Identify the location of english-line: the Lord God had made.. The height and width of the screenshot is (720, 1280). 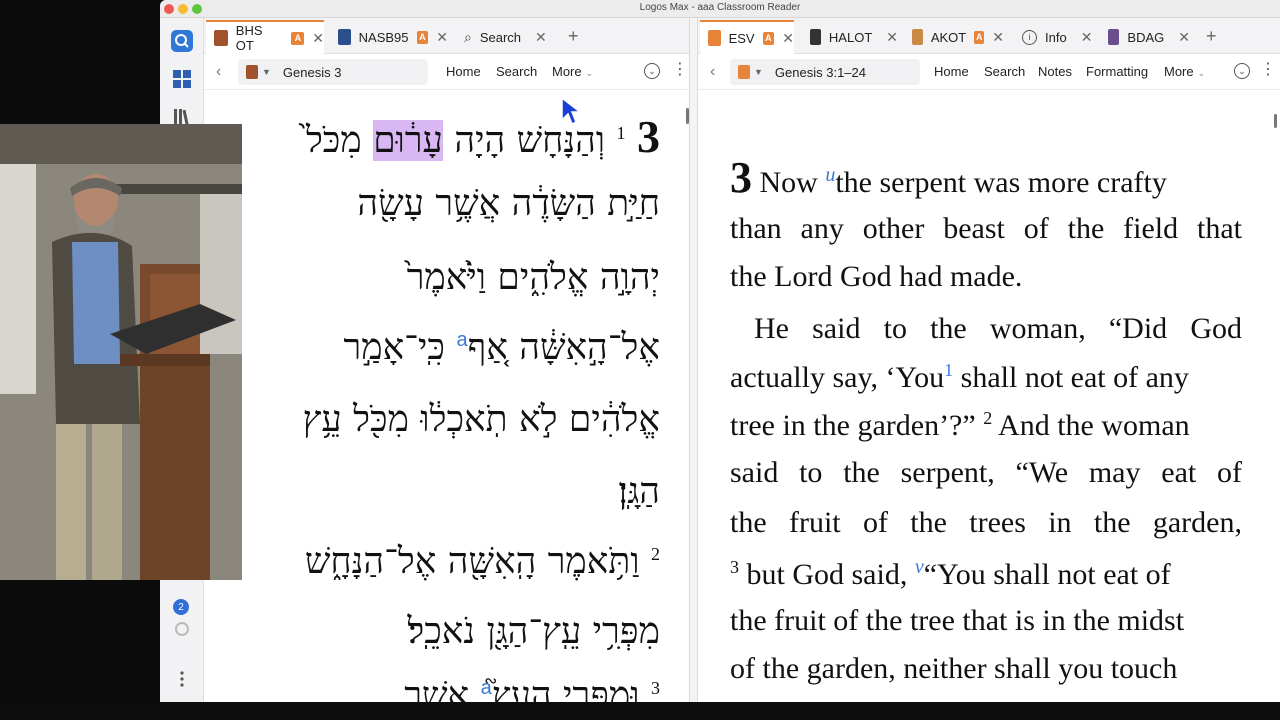
(876, 277).